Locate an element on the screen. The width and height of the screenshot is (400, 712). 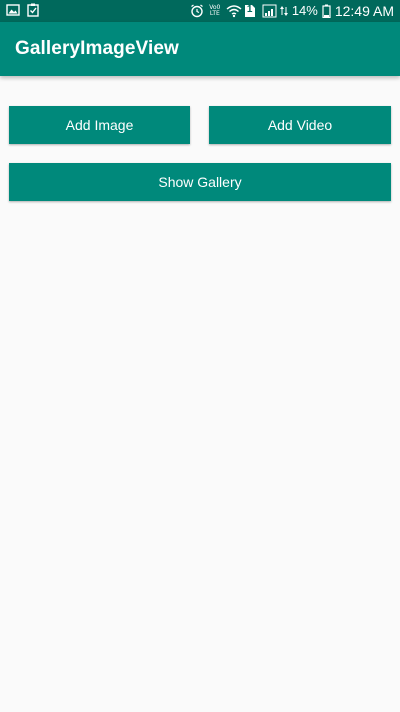
signal-icon is located at coordinates (269, 11).